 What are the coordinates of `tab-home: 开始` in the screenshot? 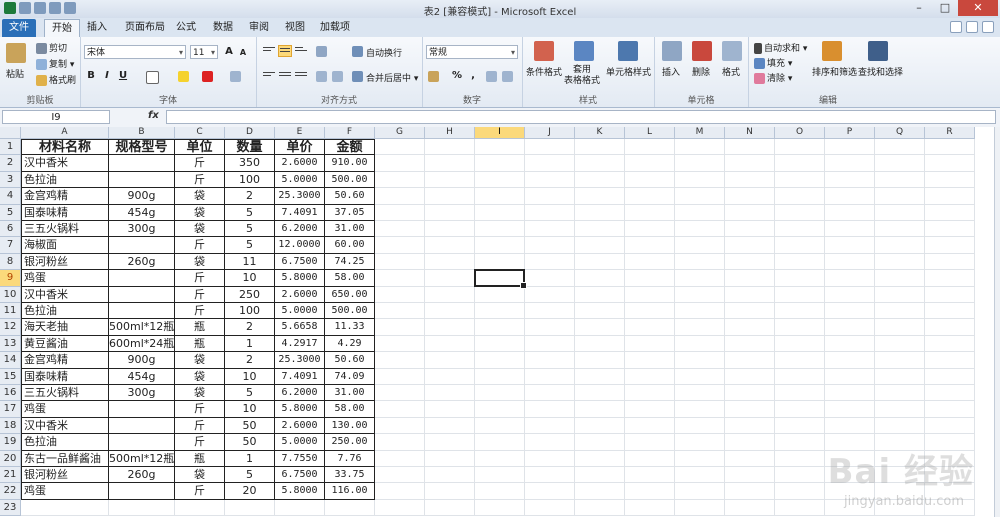 It's located at (62, 28).